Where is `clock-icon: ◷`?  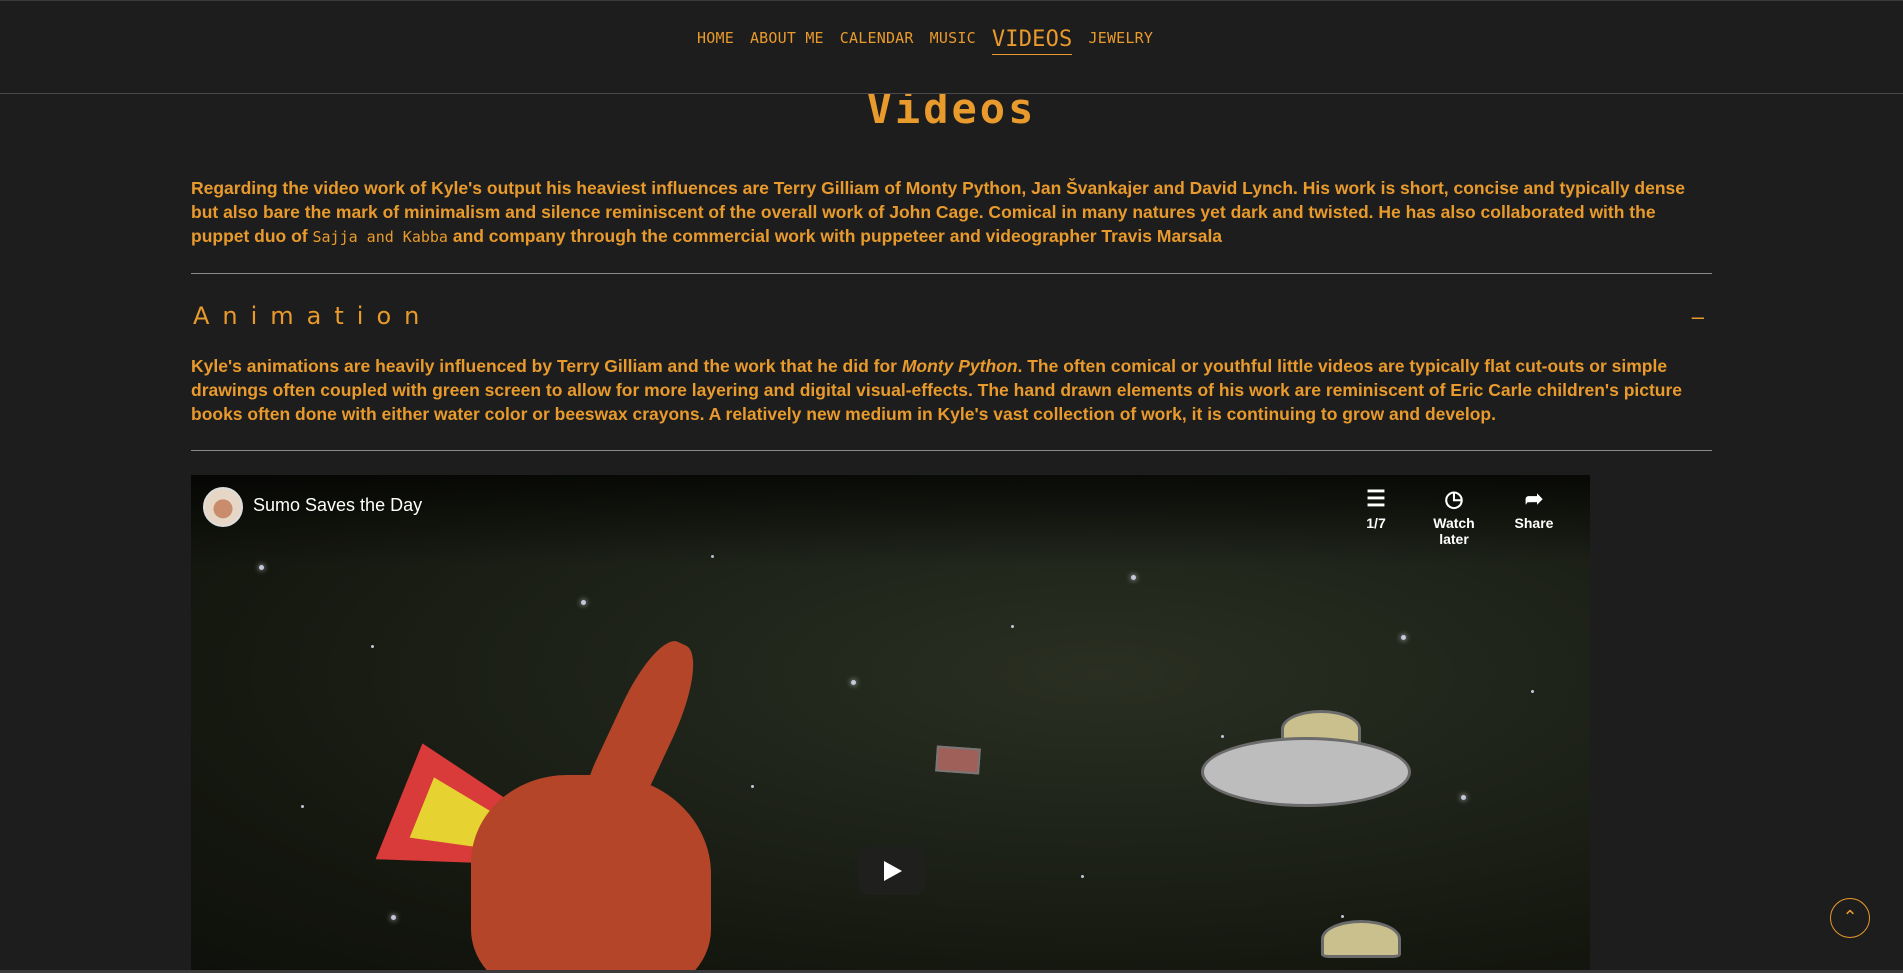
clock-icon: ◷ is located at coordinates (1454, 498).